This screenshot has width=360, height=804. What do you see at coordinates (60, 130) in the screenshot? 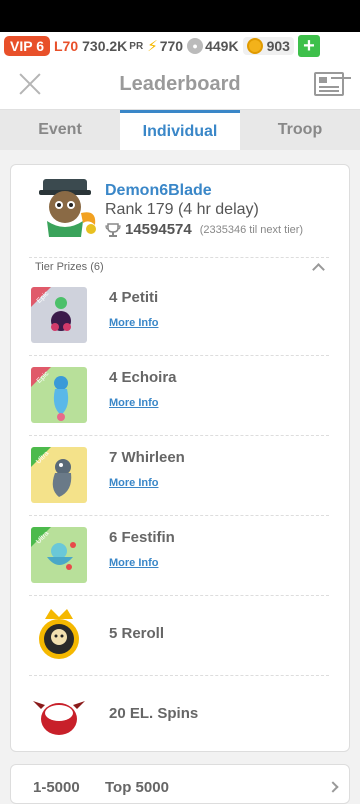
I see `tab-event: Event` at bounding box center [60, 130].